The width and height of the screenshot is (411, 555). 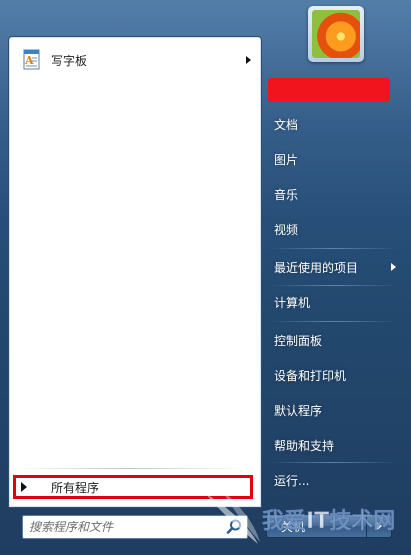 What do you see at coordinates (293, 526) in the screenshot?
I see `shutdown-label: 关机` at bounding box center [293, 526].